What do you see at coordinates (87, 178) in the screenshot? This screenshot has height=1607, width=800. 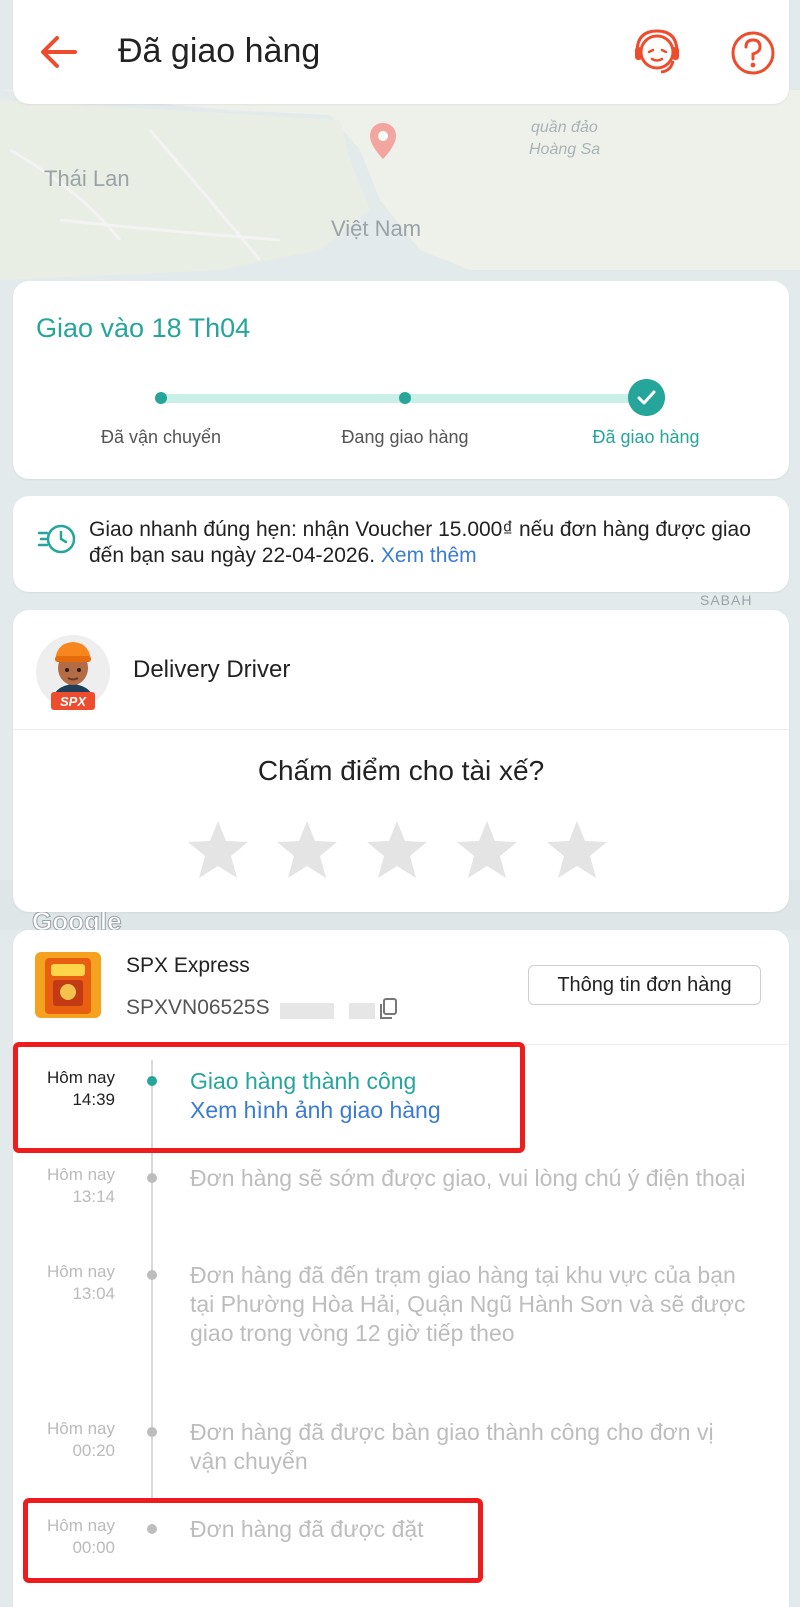 I see `map-label-thailand: Thái Lan` at bounding box center [87, 178].